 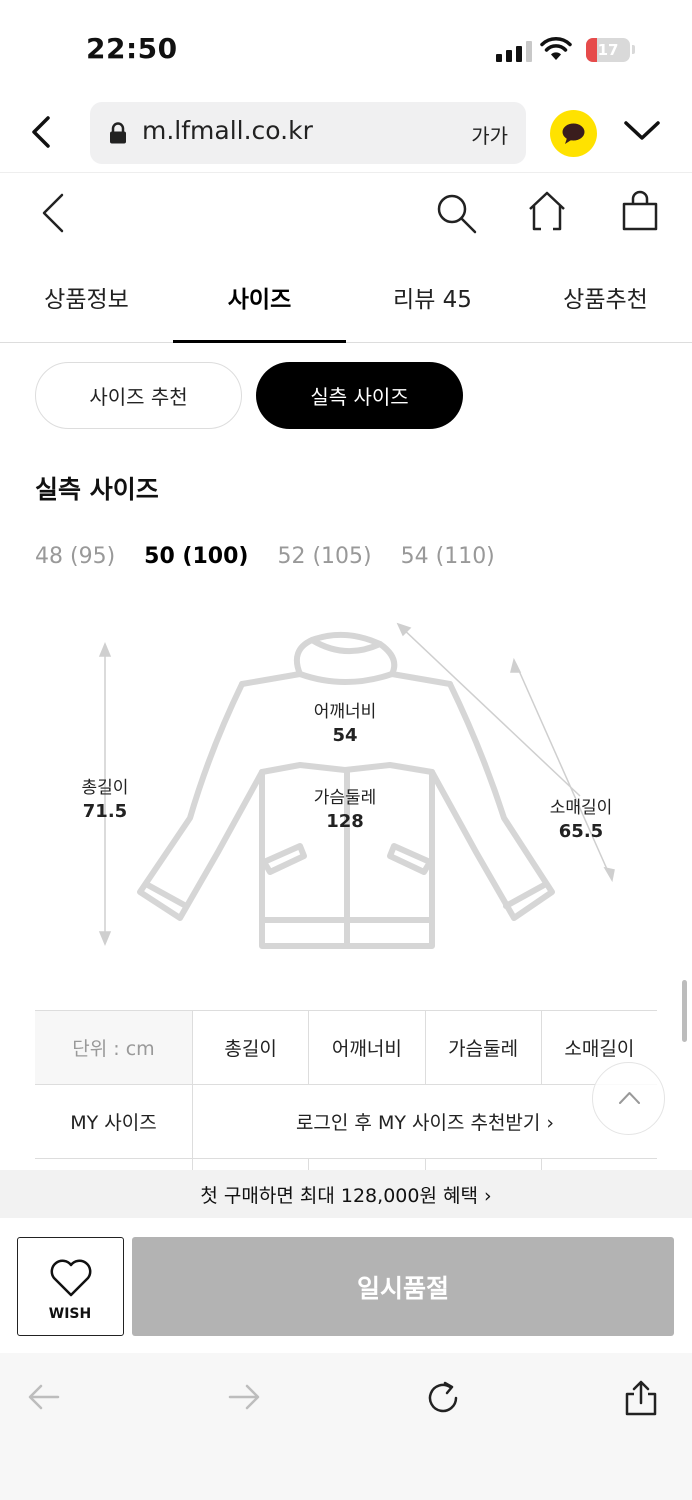 What do you see at coordinates (403, 1286) in the screenshot?
I see `sold-out-button: 일시품절` at bounding box center [403, 1286].